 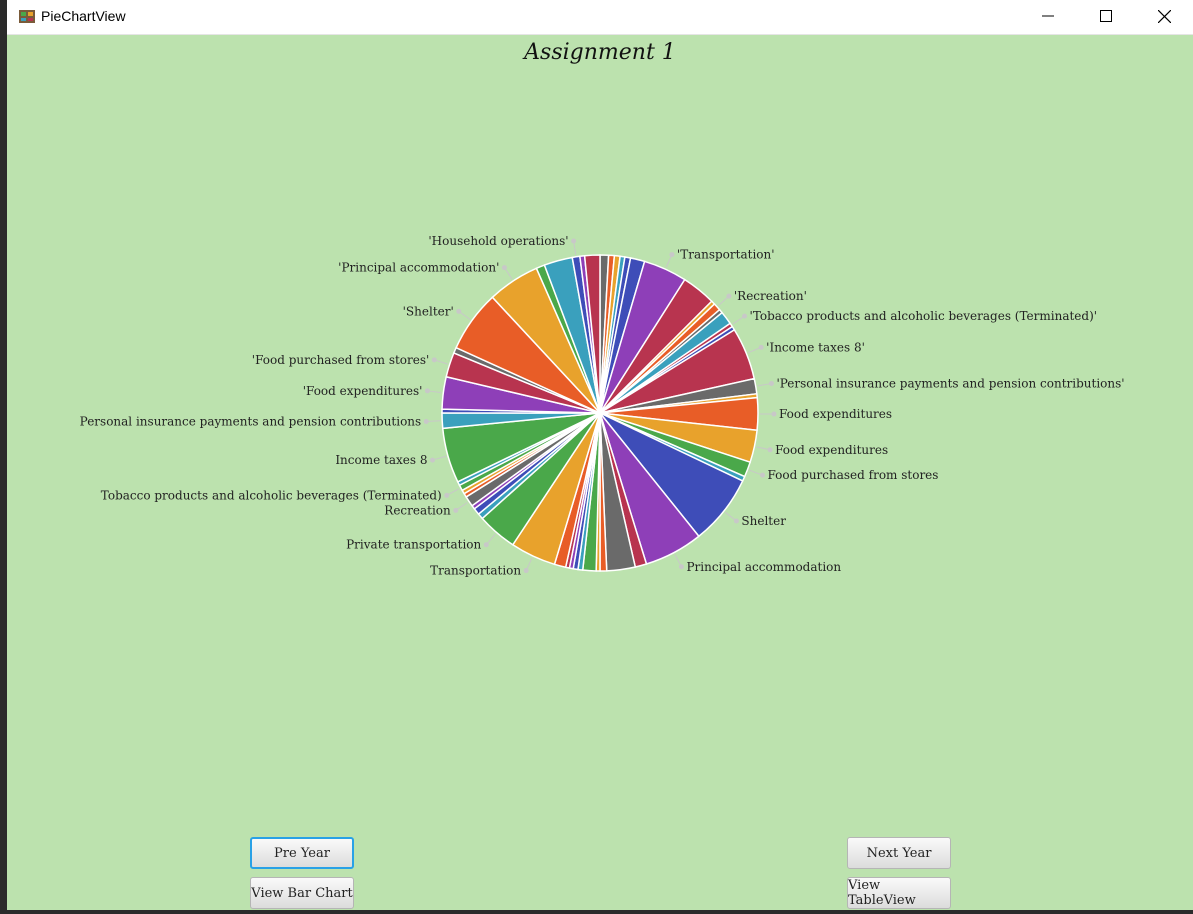 What do you see at coordinates (475, 571) in the screenshot?
I see `pie-label: Transportation` at bounding box center [475, 571].